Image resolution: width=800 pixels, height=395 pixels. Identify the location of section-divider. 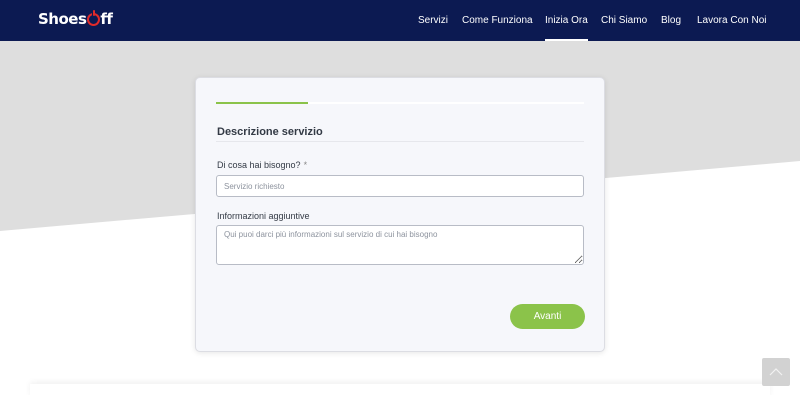
(400, 141).